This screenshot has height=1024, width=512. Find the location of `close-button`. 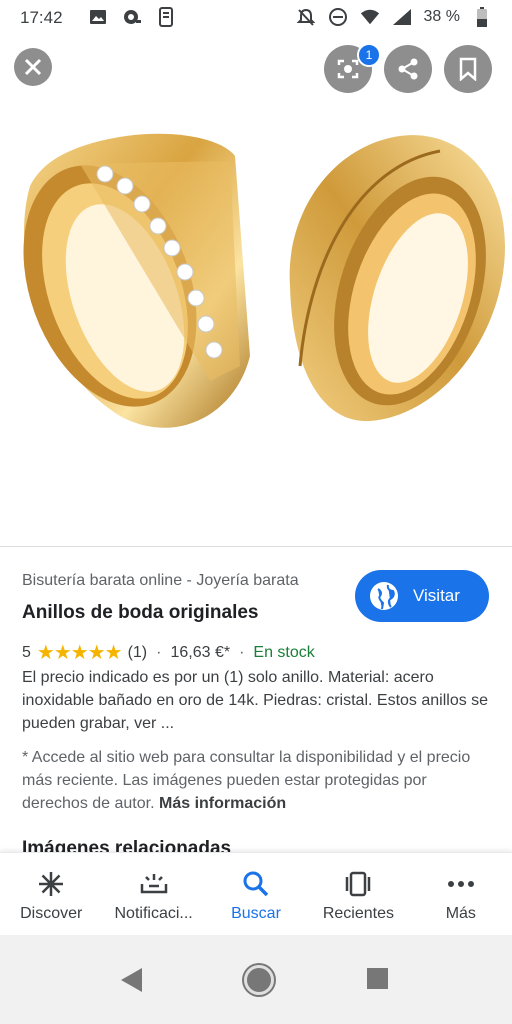

close-button is located at coordinates (33, 67).